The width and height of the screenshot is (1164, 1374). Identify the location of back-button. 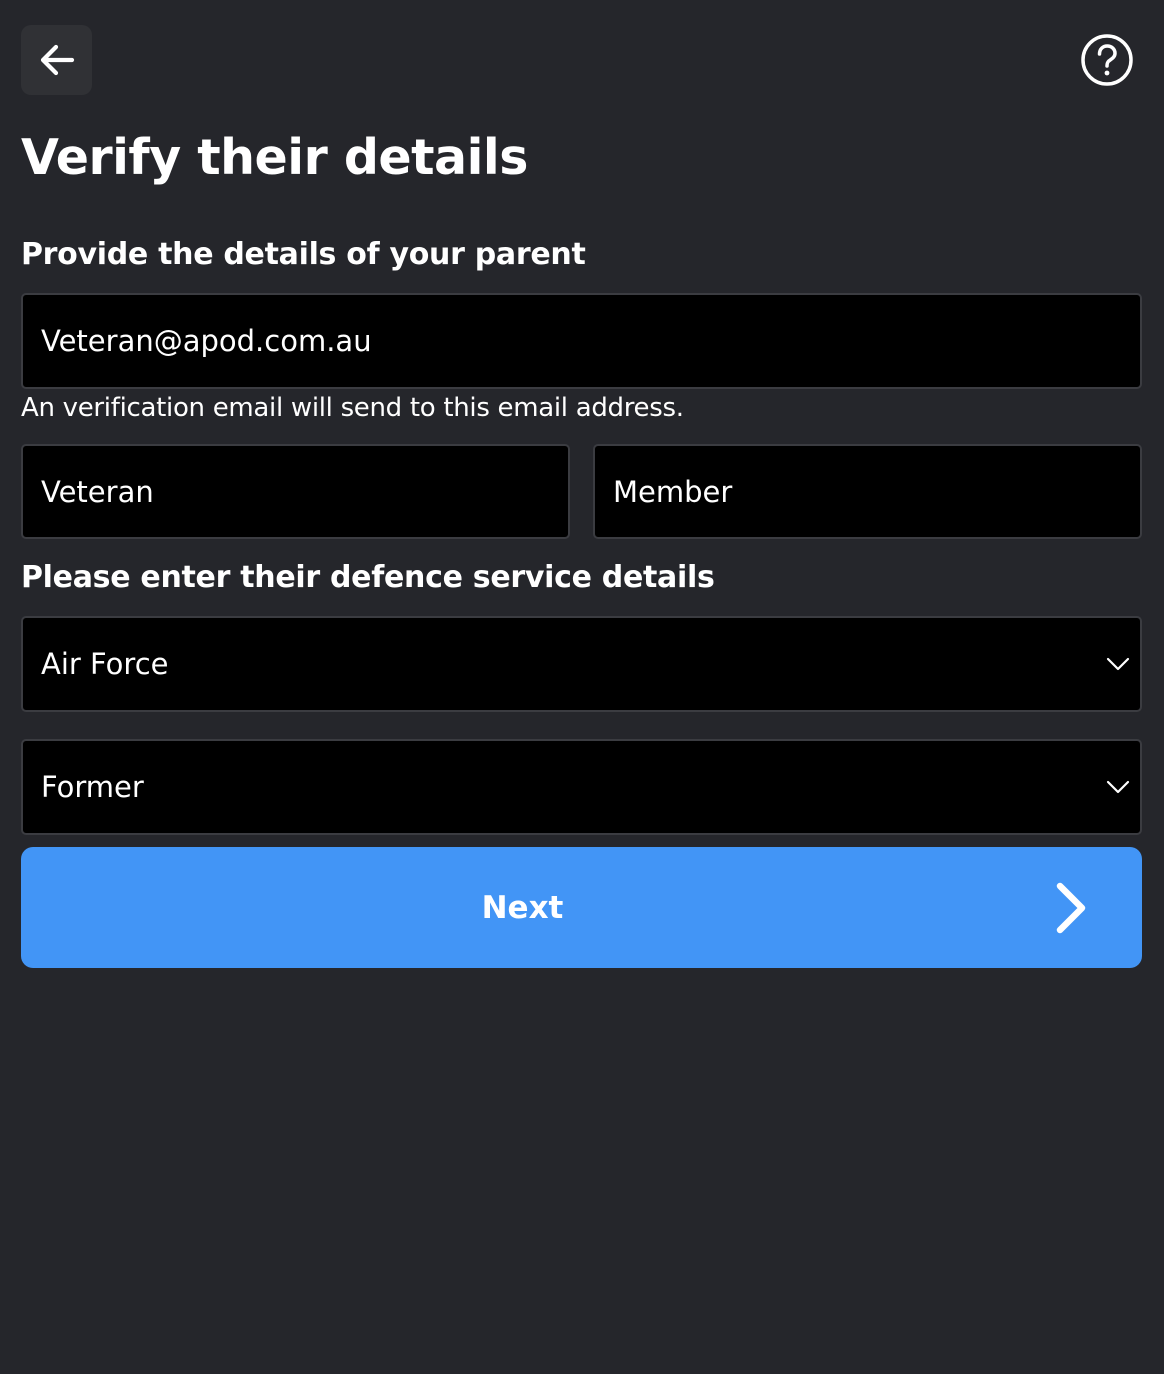
(56, 60).